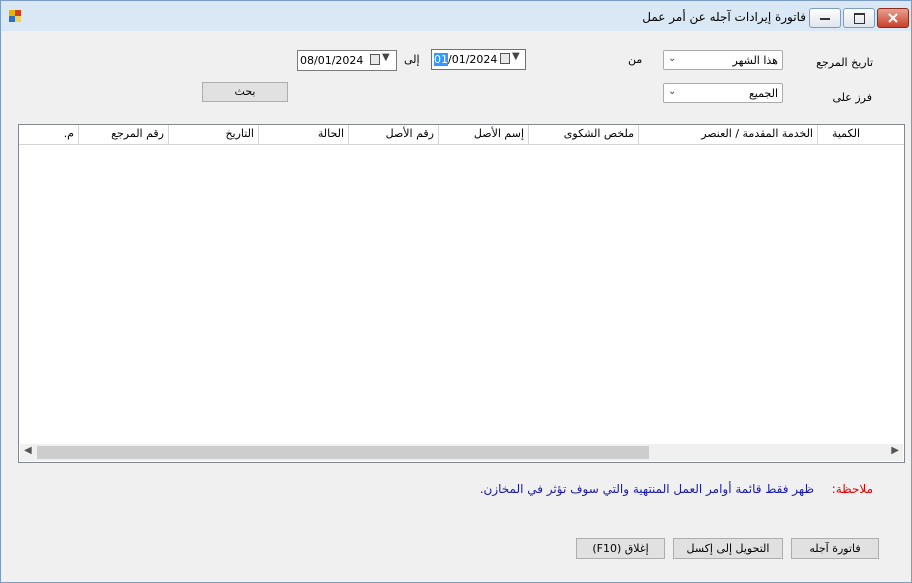 This screenshot has height=583, width=912. Describe the element at coordinates (28, 450) in the screenshot. I see `scroll-left-icon: ◀` at that location.